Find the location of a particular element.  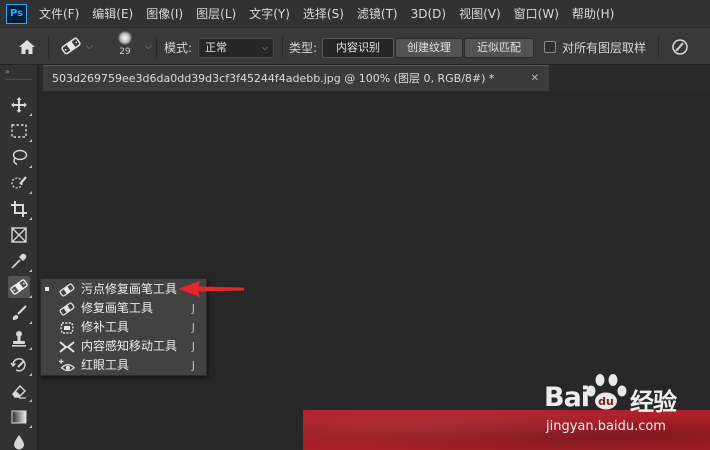

flyout-item-content-aware-move: 内容感知移动工具 J is located at coordinates (123, 346).